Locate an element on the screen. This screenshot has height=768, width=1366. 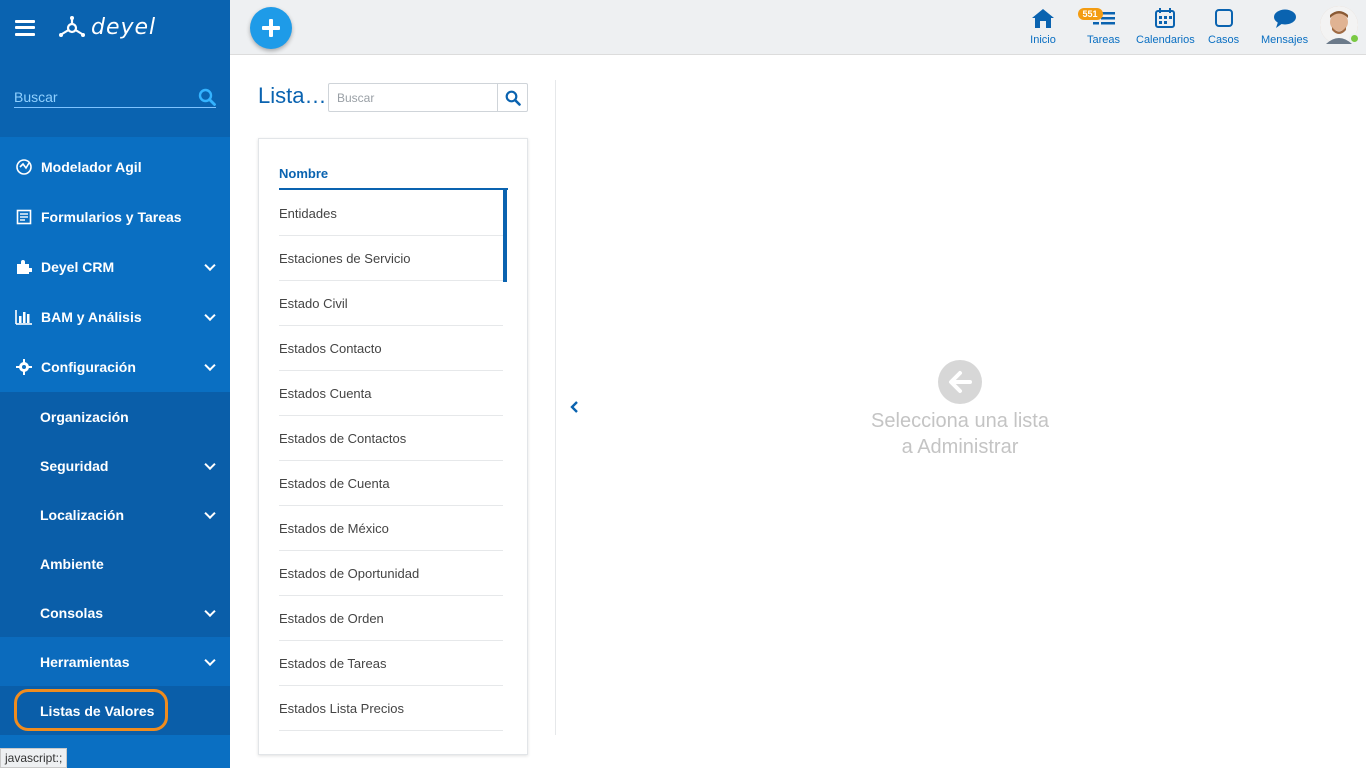
list-item: Estaciones de Servicio is located at coordinates (391, 258).